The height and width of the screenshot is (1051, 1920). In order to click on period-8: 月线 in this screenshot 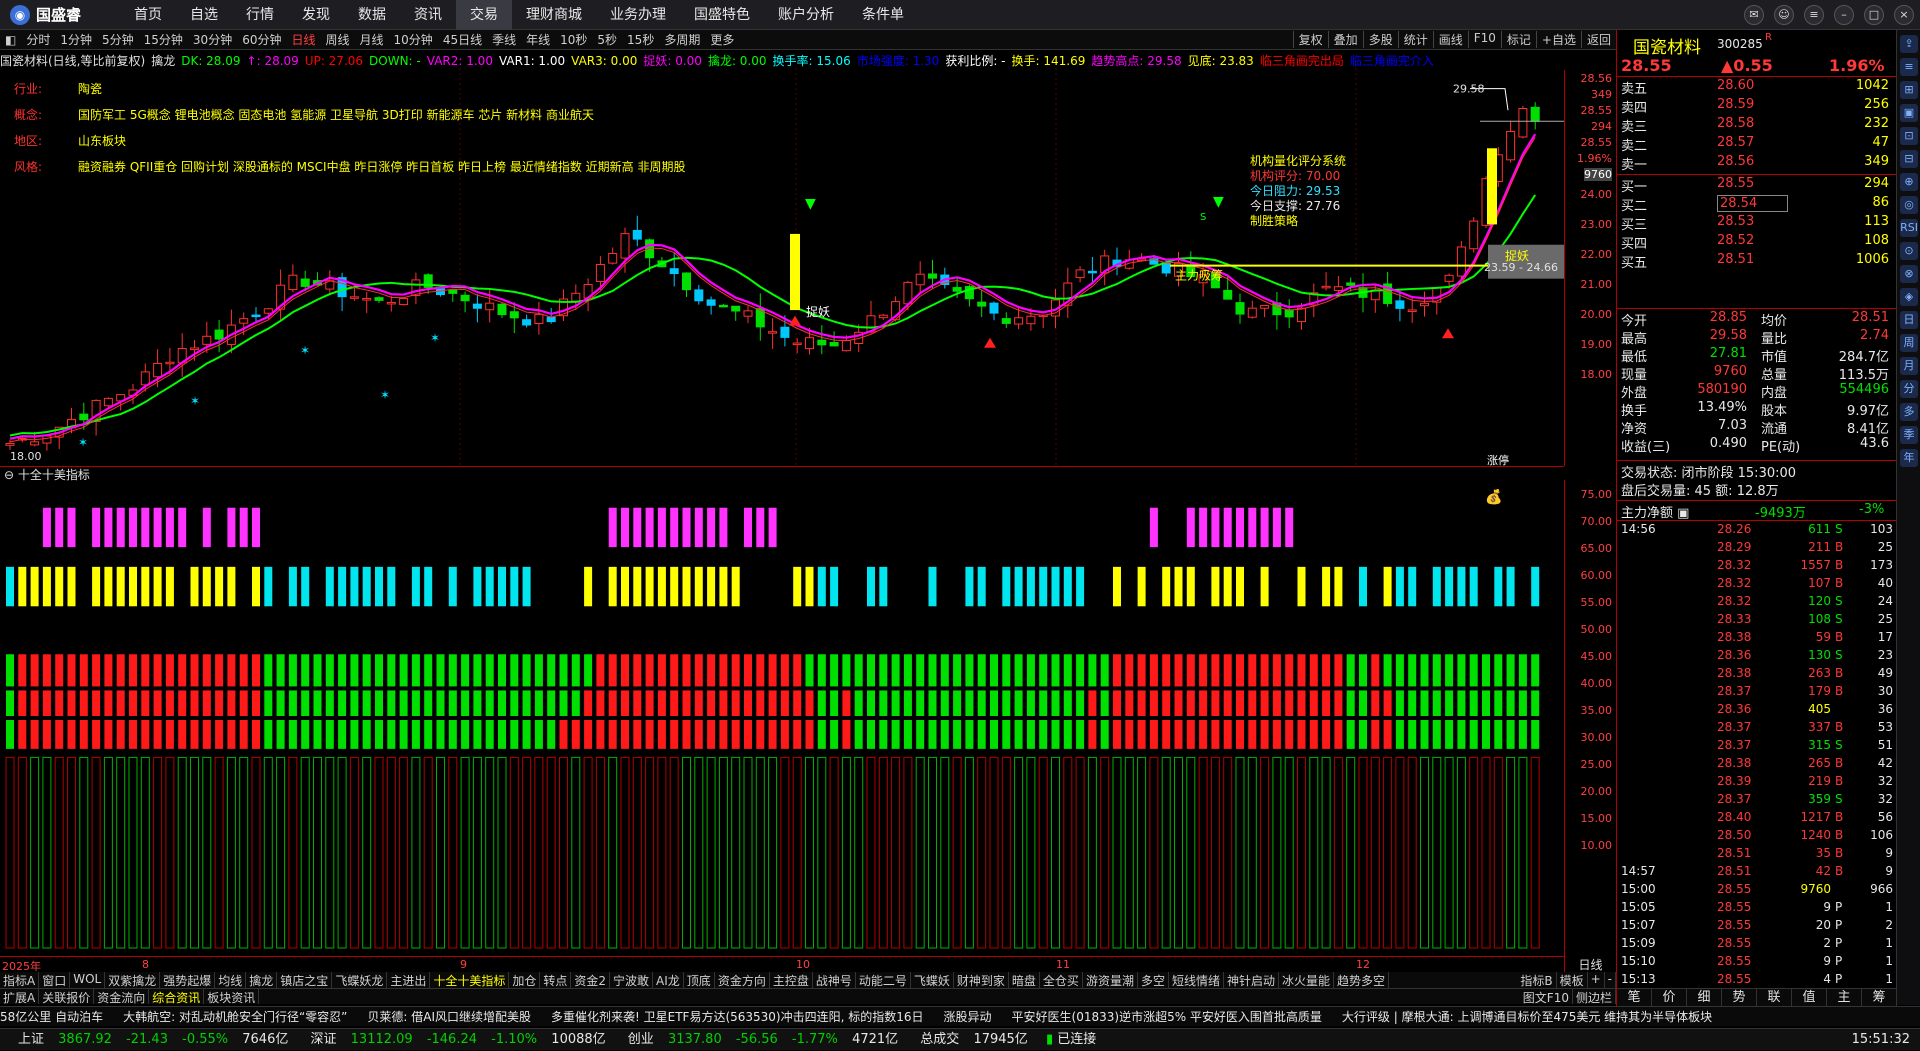, I will do `click(372, 39)`.